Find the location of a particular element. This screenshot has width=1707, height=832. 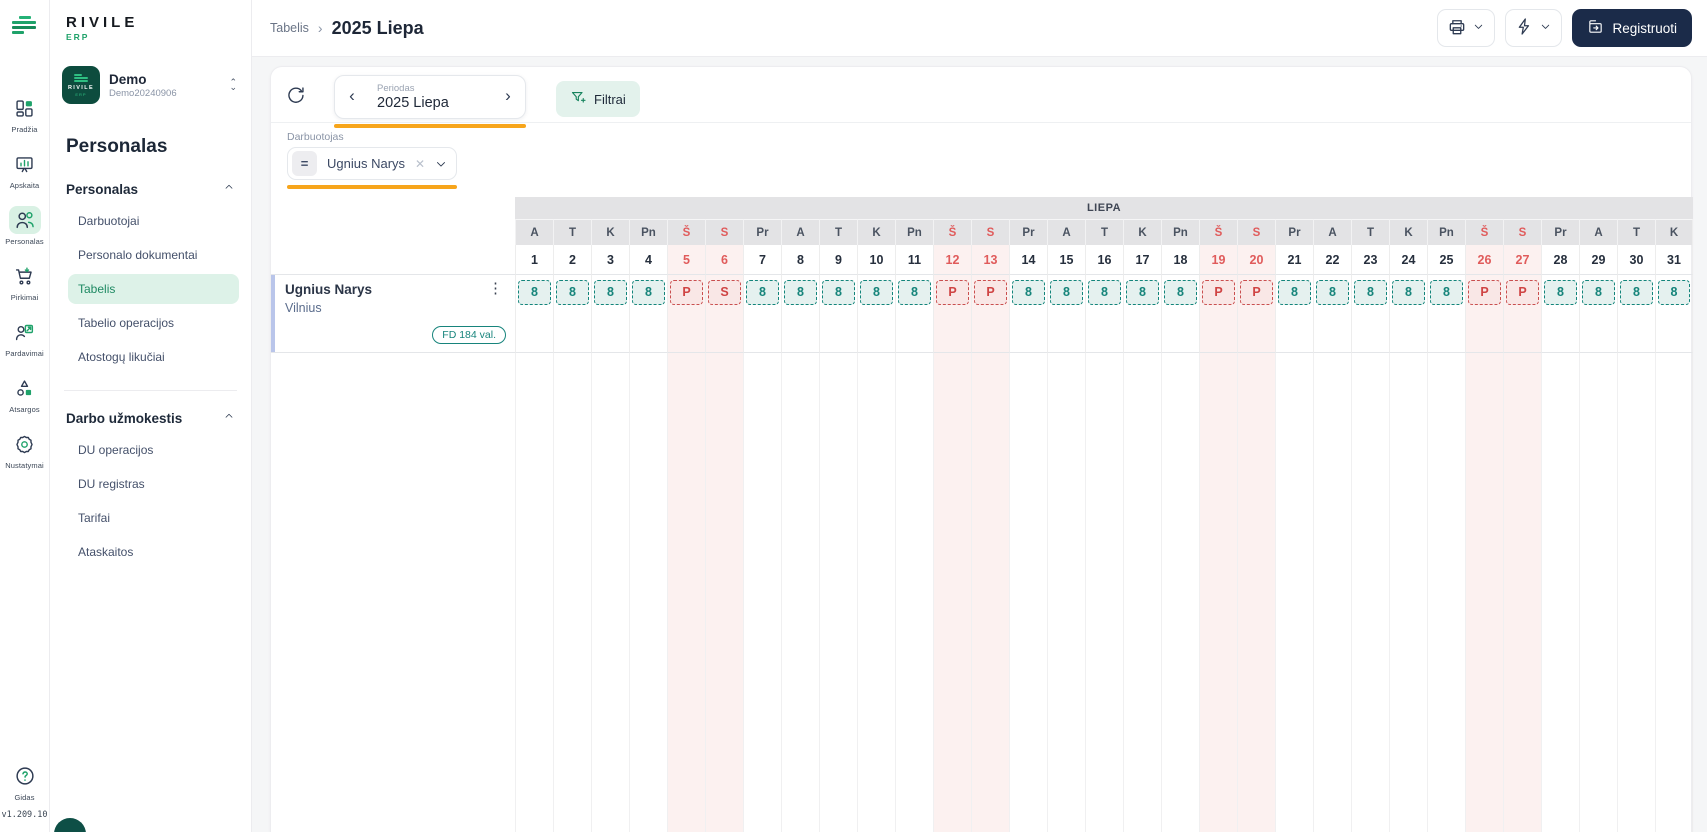

day-header-24: 24 is located at coordinates (1408, 260).